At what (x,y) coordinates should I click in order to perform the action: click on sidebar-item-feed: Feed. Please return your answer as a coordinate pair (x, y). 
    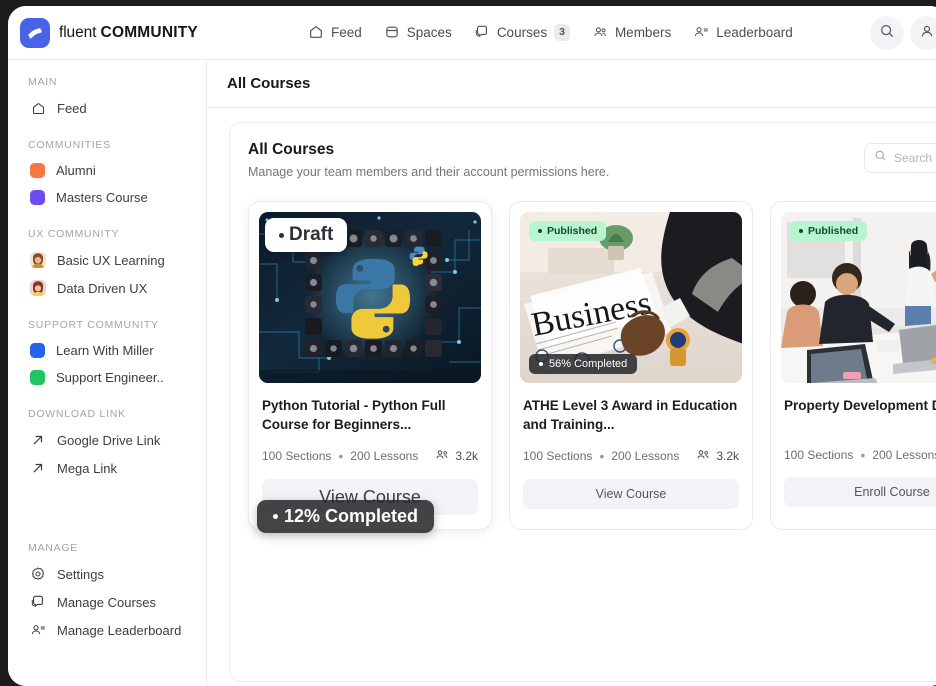
    Looking at the image, I should click on (107, 108).